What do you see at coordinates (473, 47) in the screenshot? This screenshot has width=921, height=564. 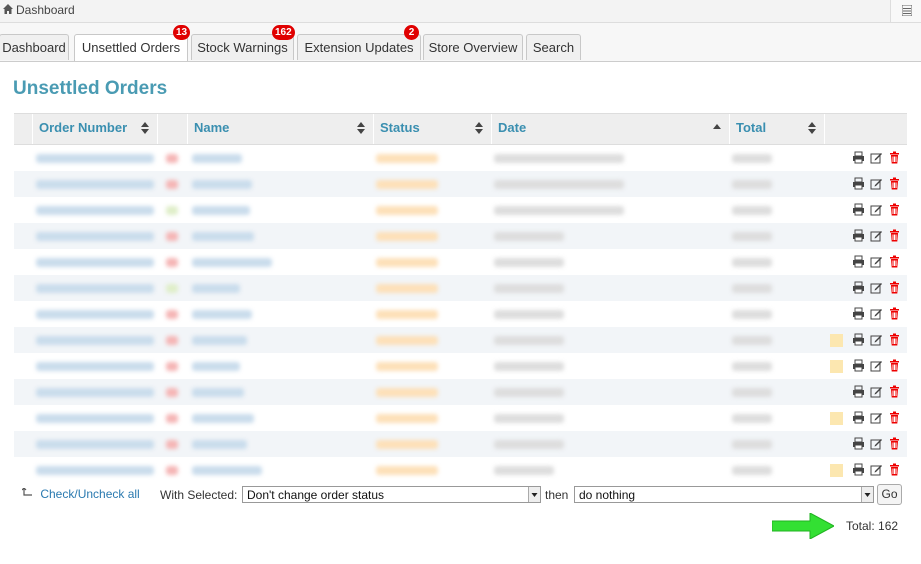 I see `tab-store-overview: Store Overview` at bounding box center [473, 47].